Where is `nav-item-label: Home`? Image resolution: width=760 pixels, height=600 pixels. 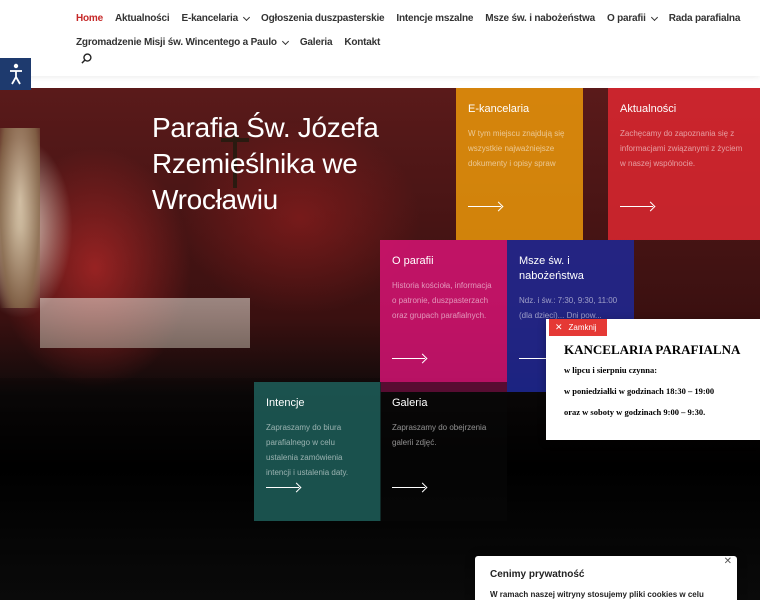
nav-item-label: Home is located at coordinates (89, 18).